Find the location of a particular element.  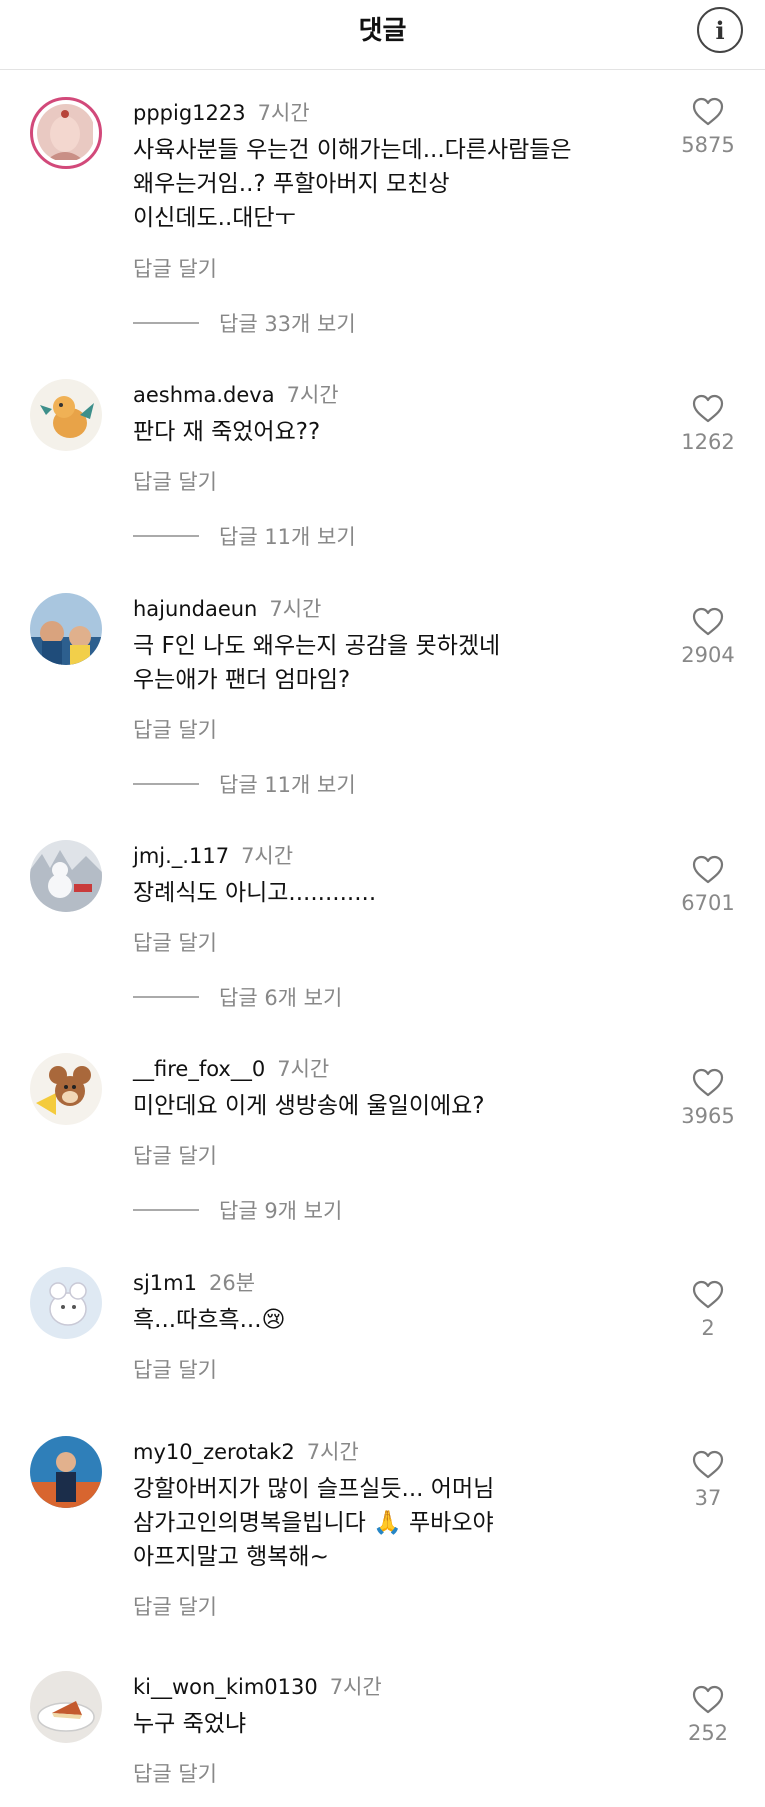

username: __fire_fox__0 is located at coordinates (199, 1069).